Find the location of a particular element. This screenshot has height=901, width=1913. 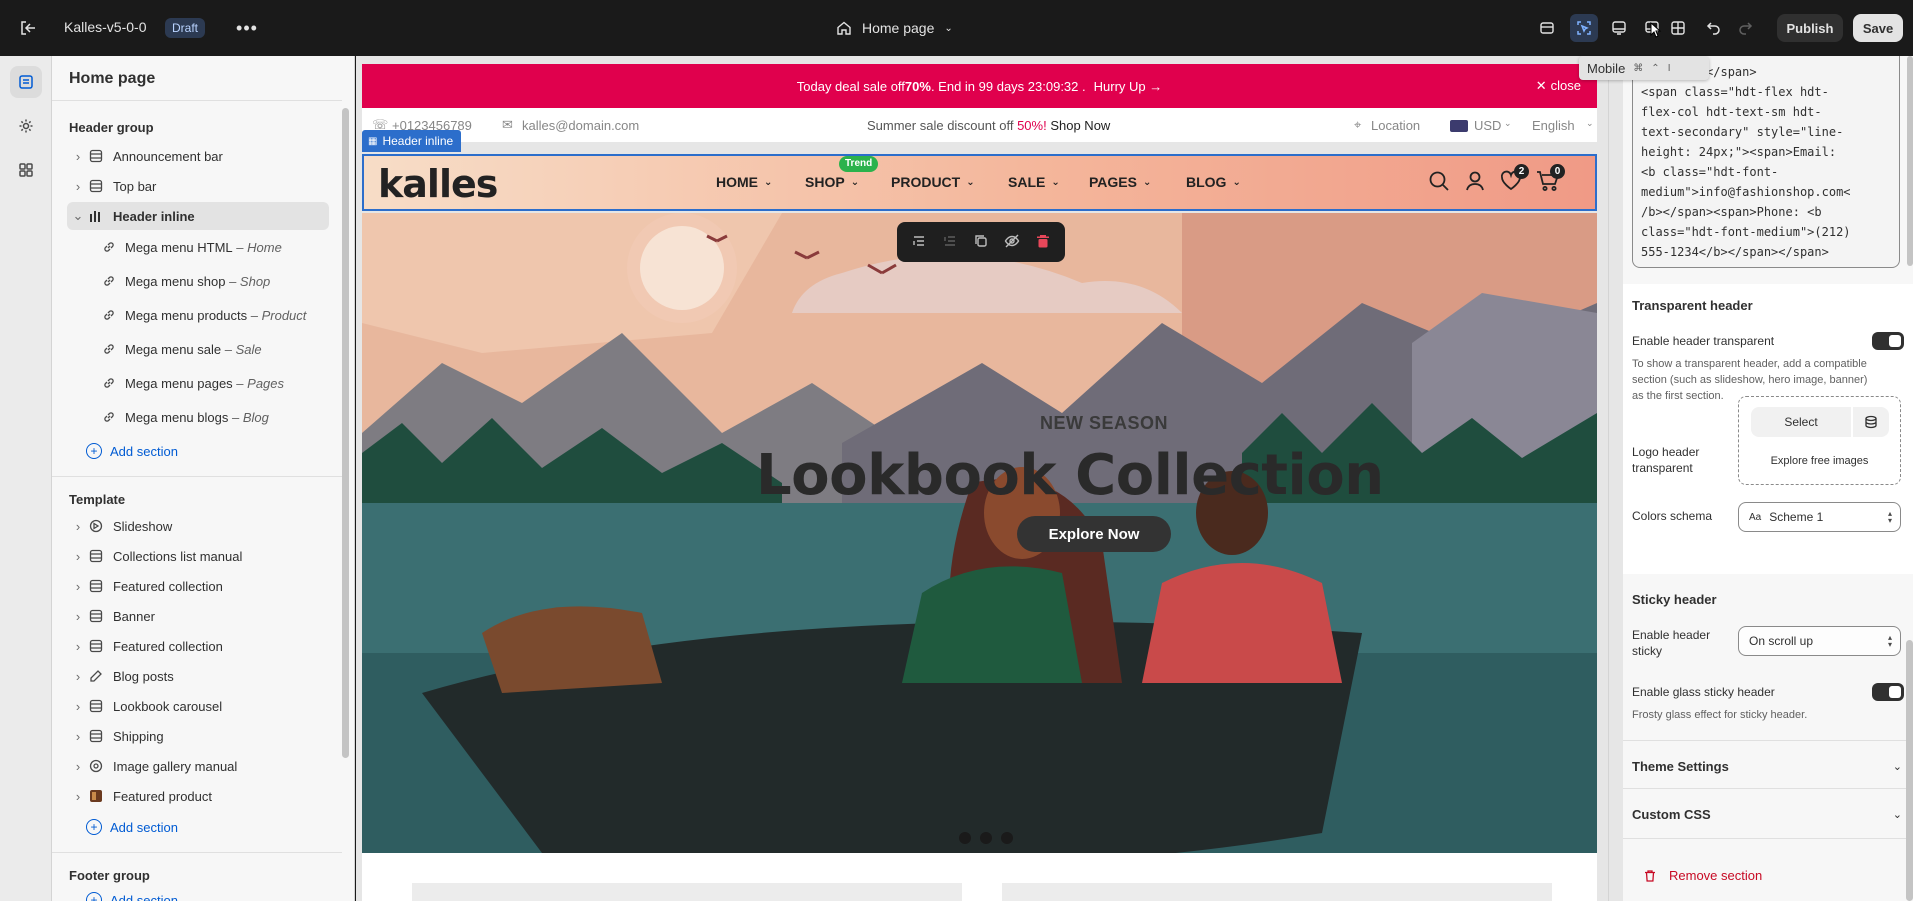

section-announcement-bar: › Announcement bar is located at coordinates (198, 156).